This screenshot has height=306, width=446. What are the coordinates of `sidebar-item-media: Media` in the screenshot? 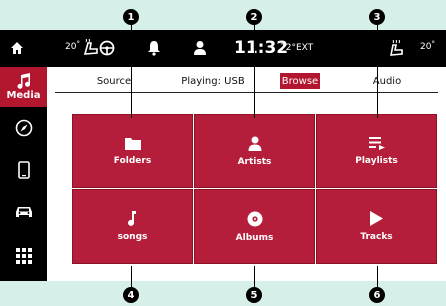 It's located at (23, 87).